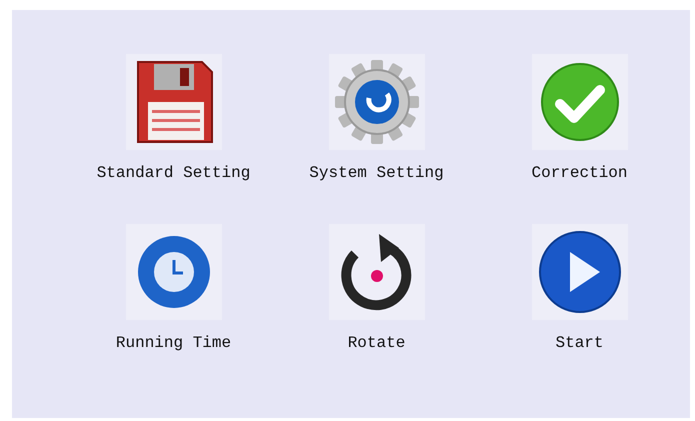  What do you see at coordinates (174, 343) in the screenshot?
I see `menu-label: Running Time` at bounding box center [174, 343].